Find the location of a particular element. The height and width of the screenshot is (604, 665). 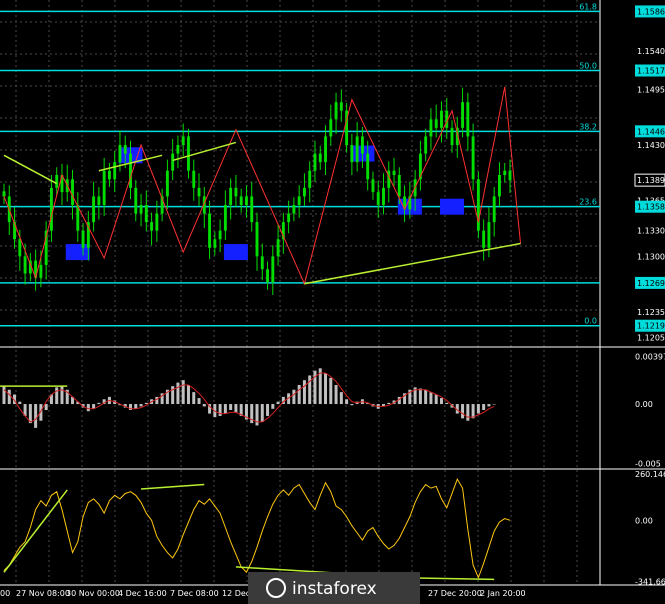

macd-pane is located at coordinates (248, 398).